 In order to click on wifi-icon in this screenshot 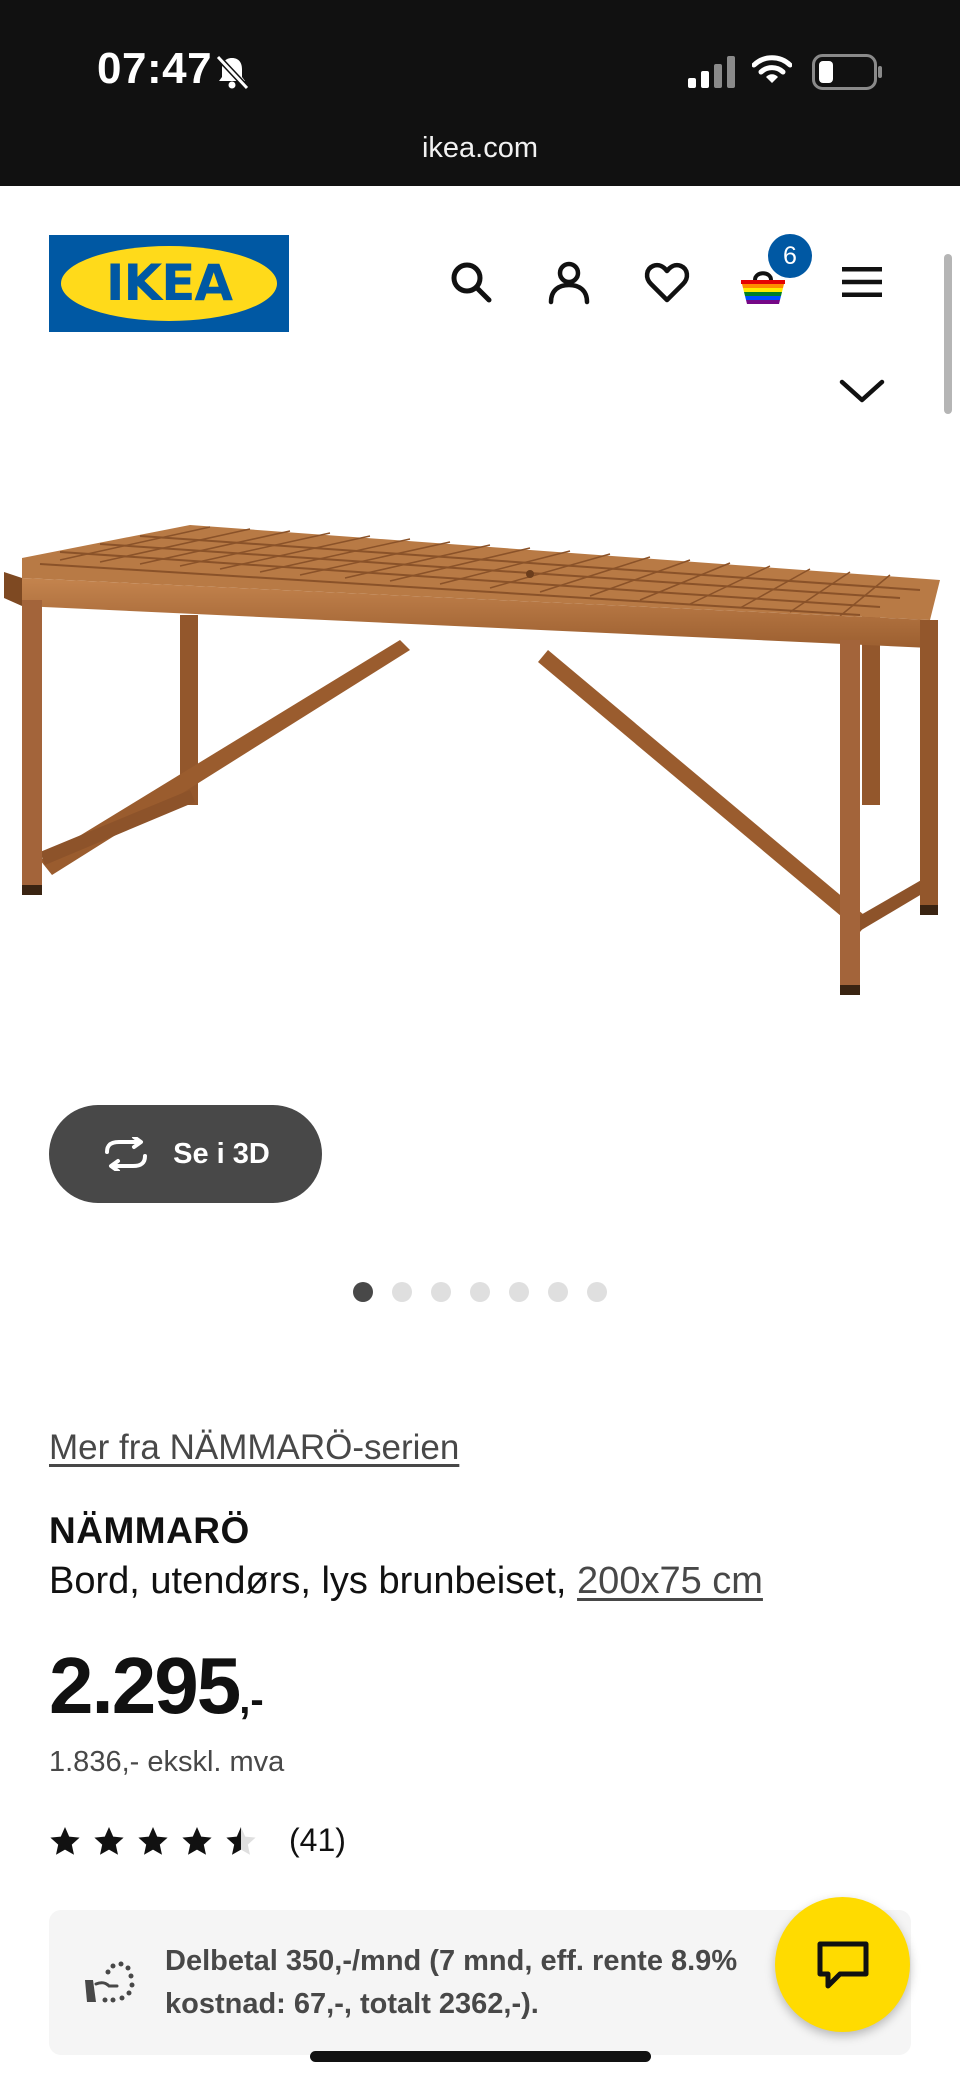, I will do `click(772, 69)`.